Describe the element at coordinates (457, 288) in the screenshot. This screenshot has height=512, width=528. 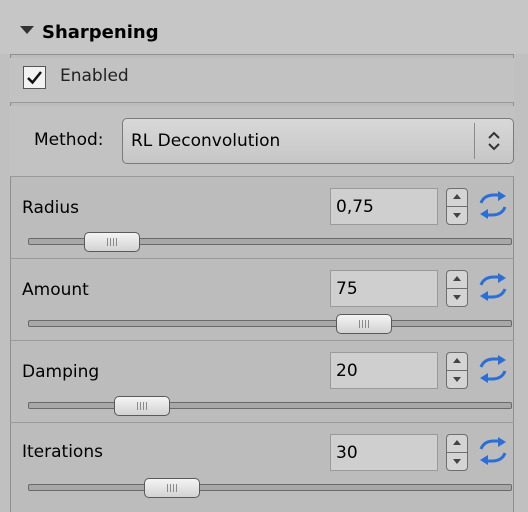
I see `amount-spinner` at that location.